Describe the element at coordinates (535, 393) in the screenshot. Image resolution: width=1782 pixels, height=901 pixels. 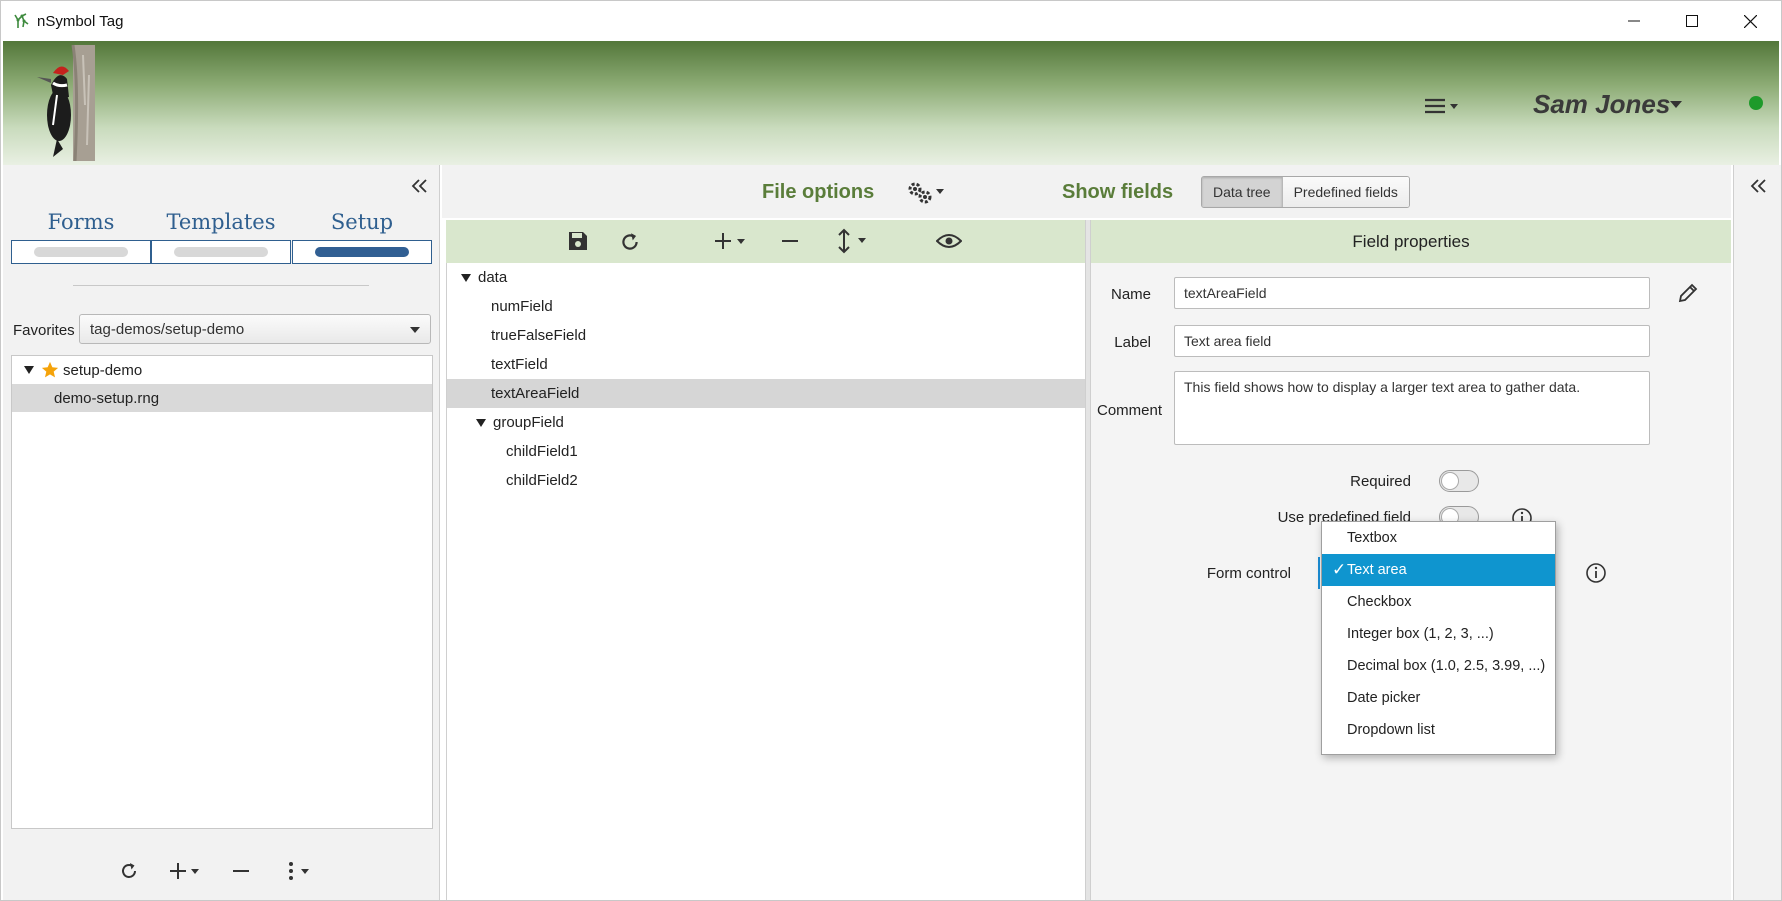
I see `tree-node-label: textAreaField` at that location.